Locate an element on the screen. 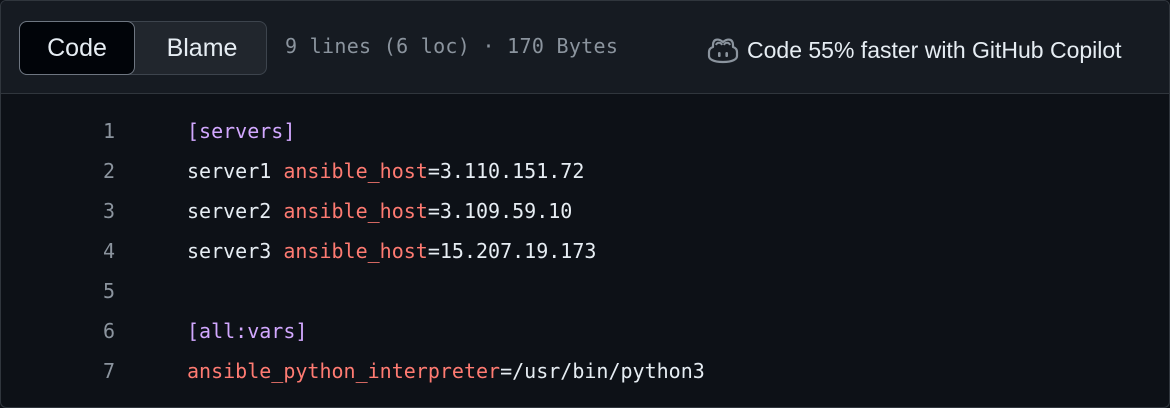 The image size is (1170, 408). code-line-2: 2 server1 ansible_host=3.110.151.72 is located at coordinates (585, 171).